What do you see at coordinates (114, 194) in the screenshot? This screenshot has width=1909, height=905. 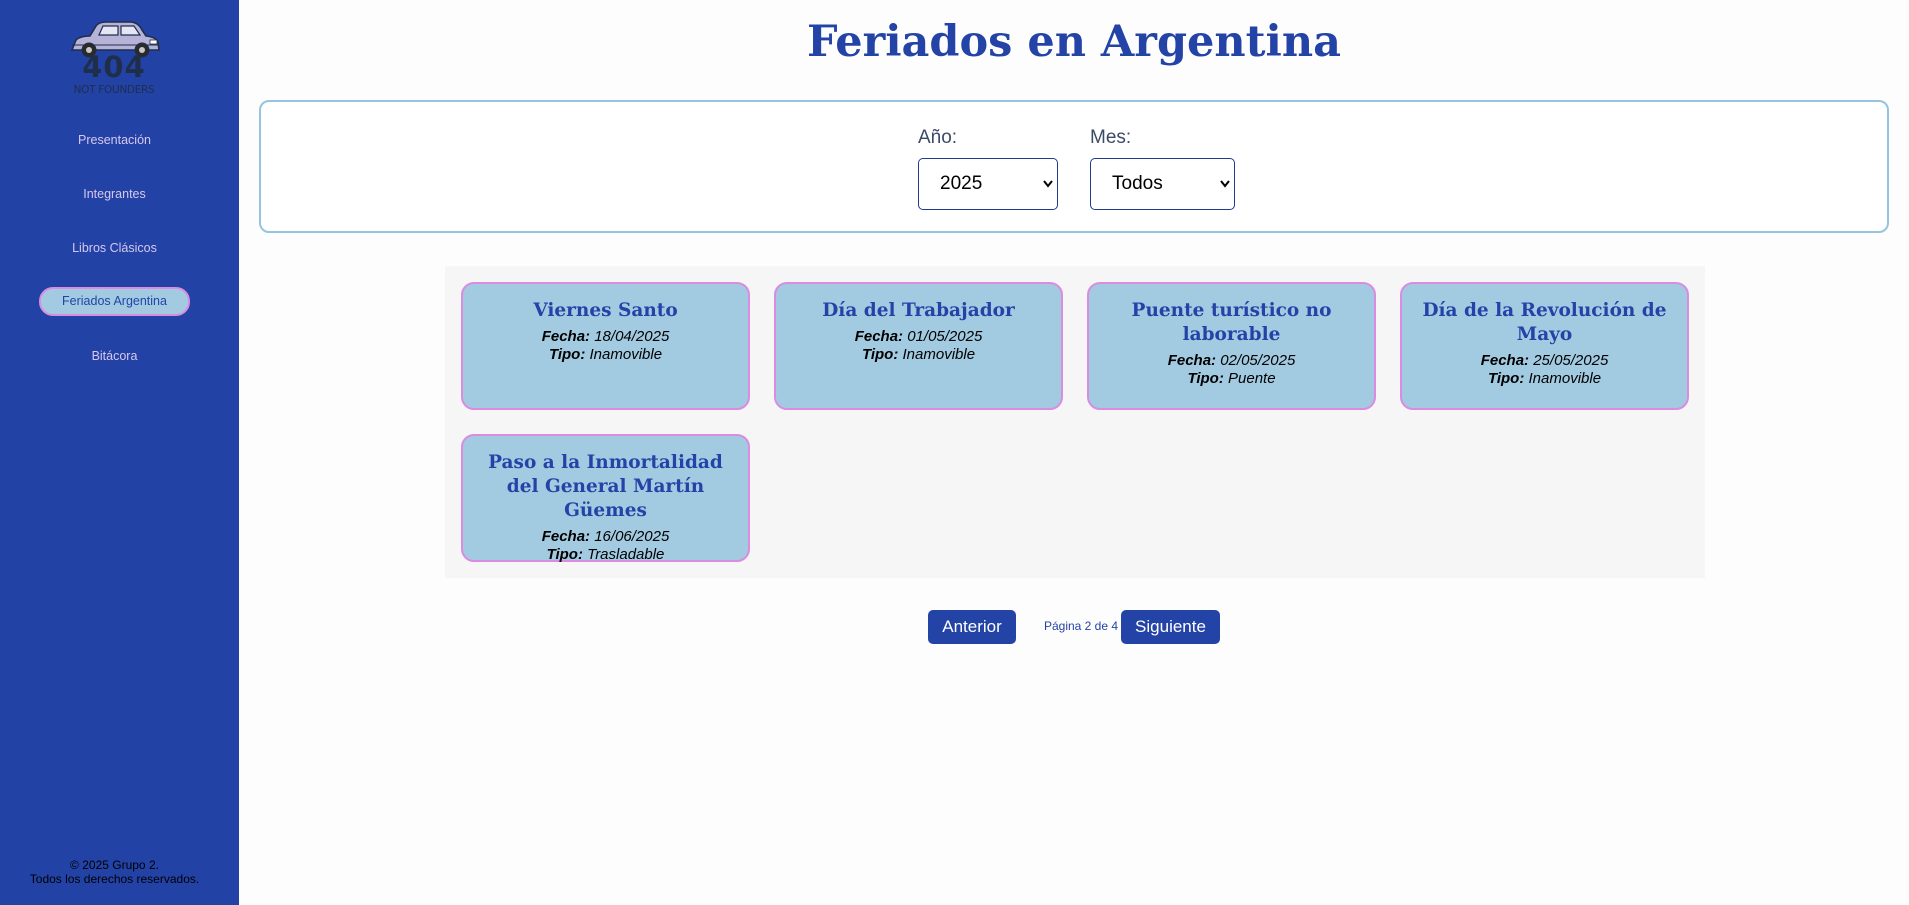 I see `sidebar-item-integrantes: Integrantes` at bounding box center [114, 194].